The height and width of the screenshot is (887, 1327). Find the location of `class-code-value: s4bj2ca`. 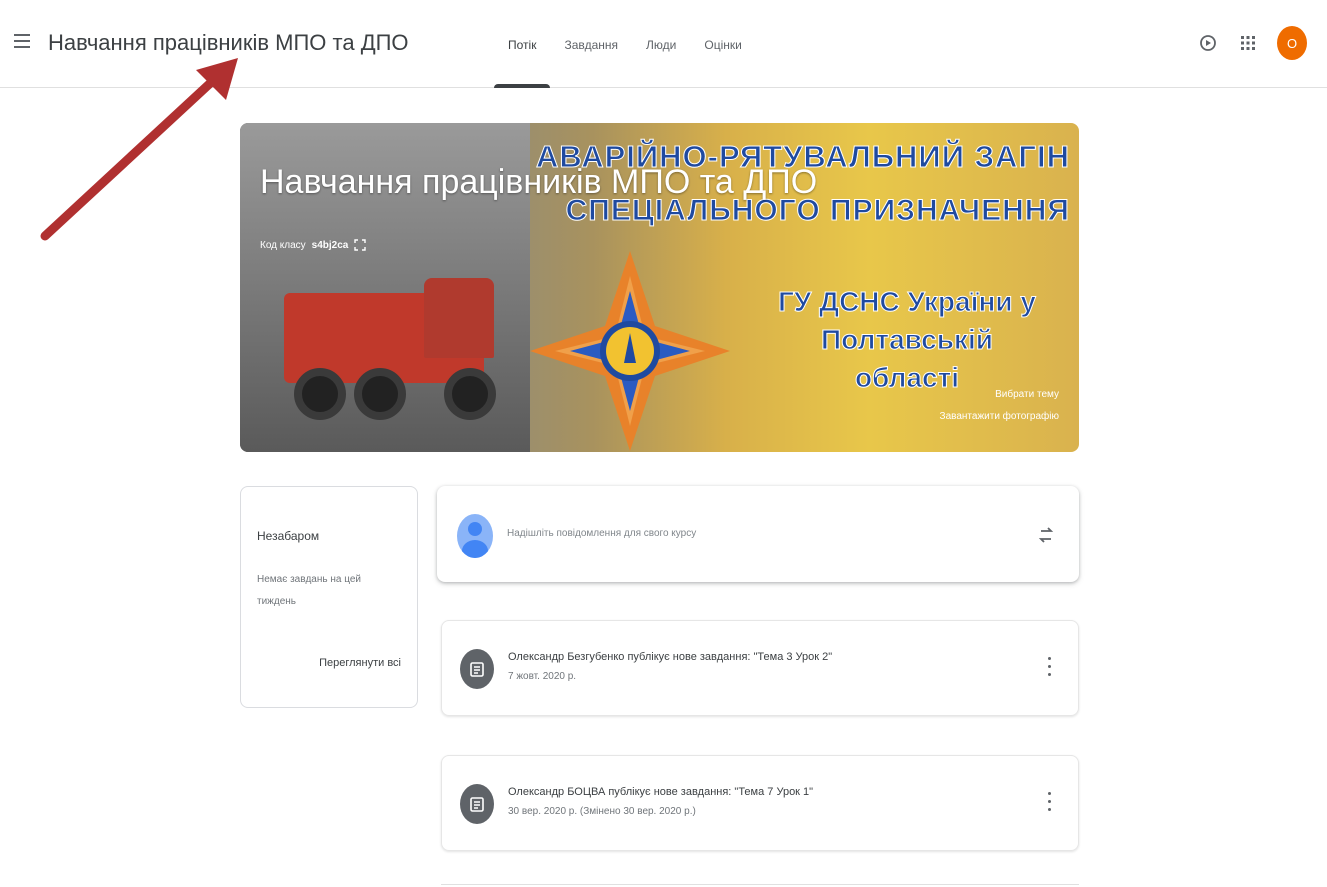

class-code-value: s4bj2ca is located at coordinates (330, 245).